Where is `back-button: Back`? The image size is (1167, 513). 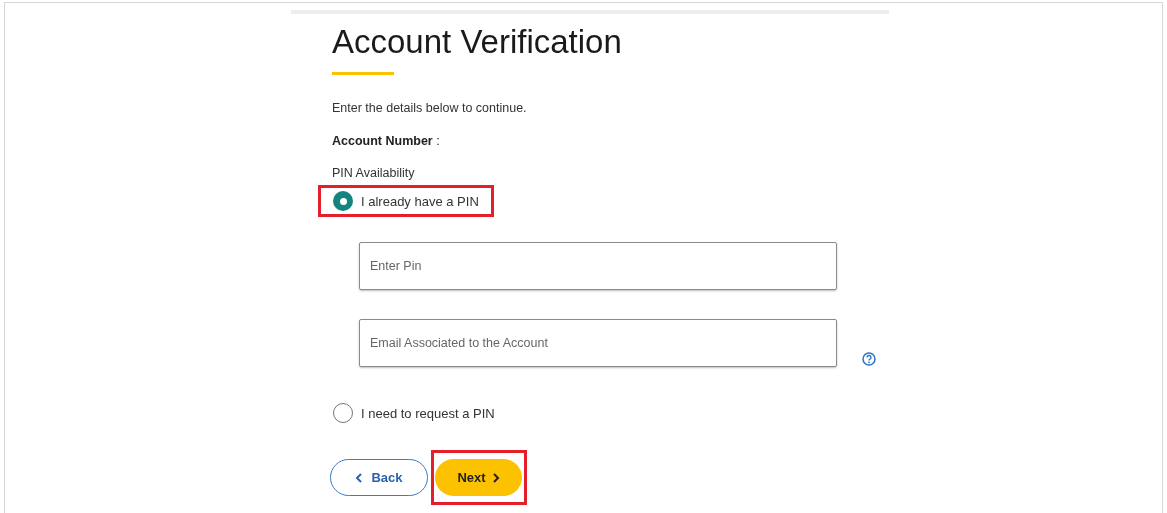 back-button: Back is located at coordinates (379, 478).